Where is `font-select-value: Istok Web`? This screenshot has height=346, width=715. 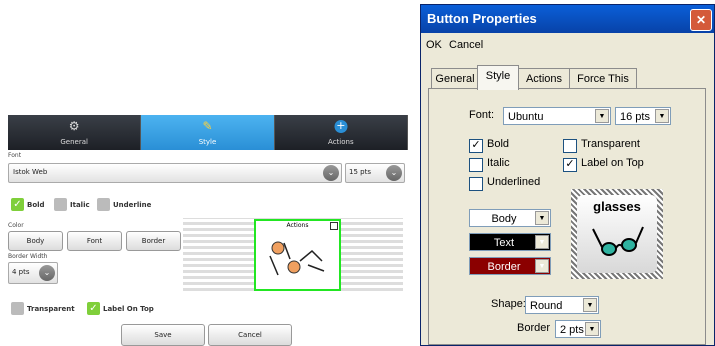
font-select-value: Istok Web is located at coordinates (30, 172).